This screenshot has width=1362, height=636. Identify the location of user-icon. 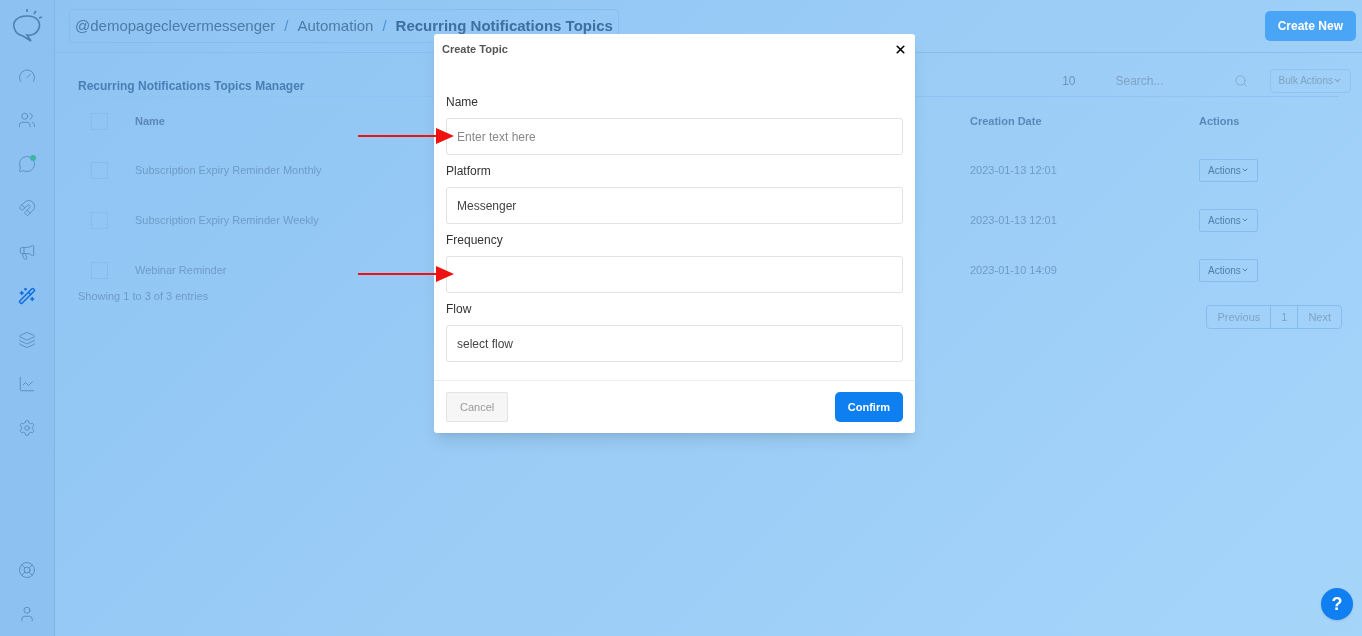
(27, 614).